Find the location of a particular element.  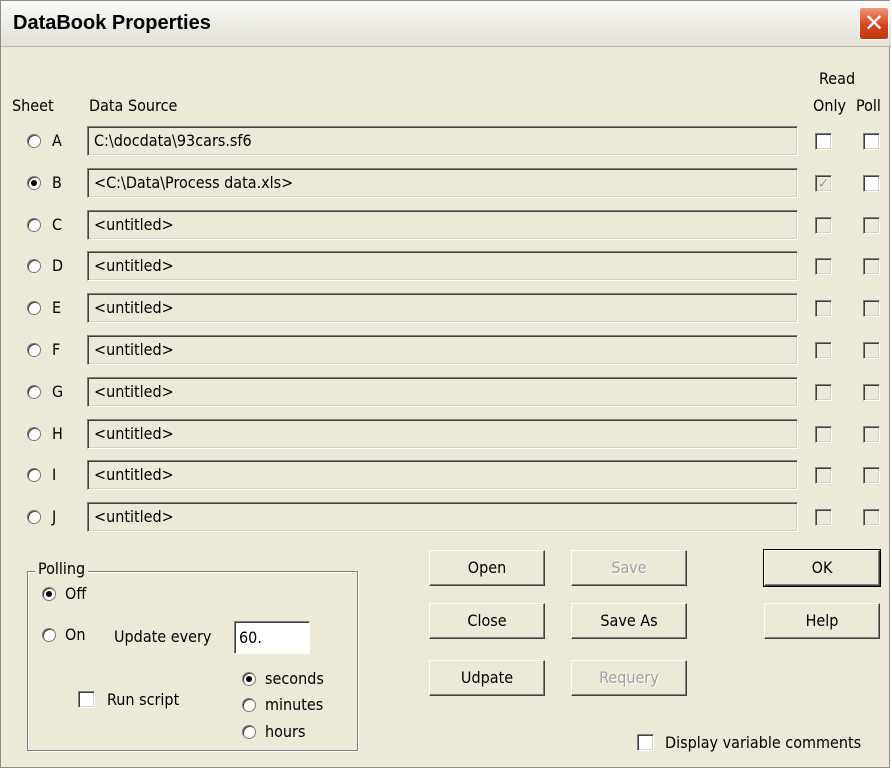

seconds-radio is located at coordinates (249, 679).